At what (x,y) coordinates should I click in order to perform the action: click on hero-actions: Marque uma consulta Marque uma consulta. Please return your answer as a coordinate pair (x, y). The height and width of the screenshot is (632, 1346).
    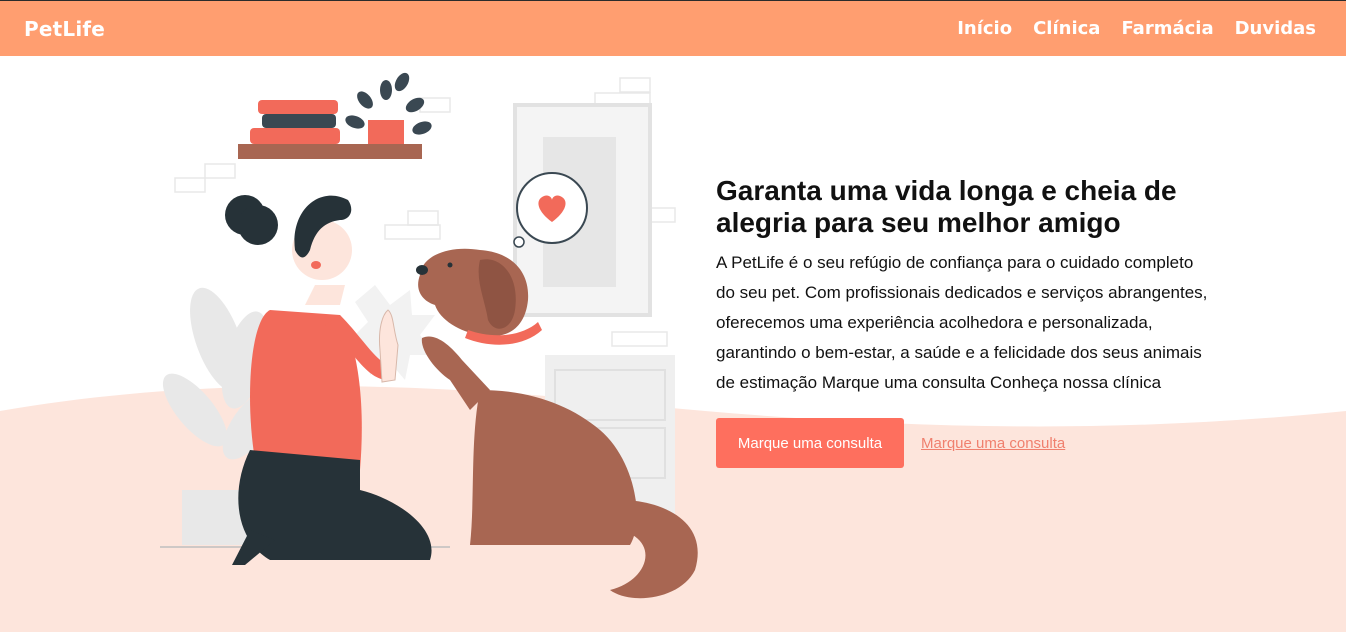
    Looking at the image, I should click on (966, 443).